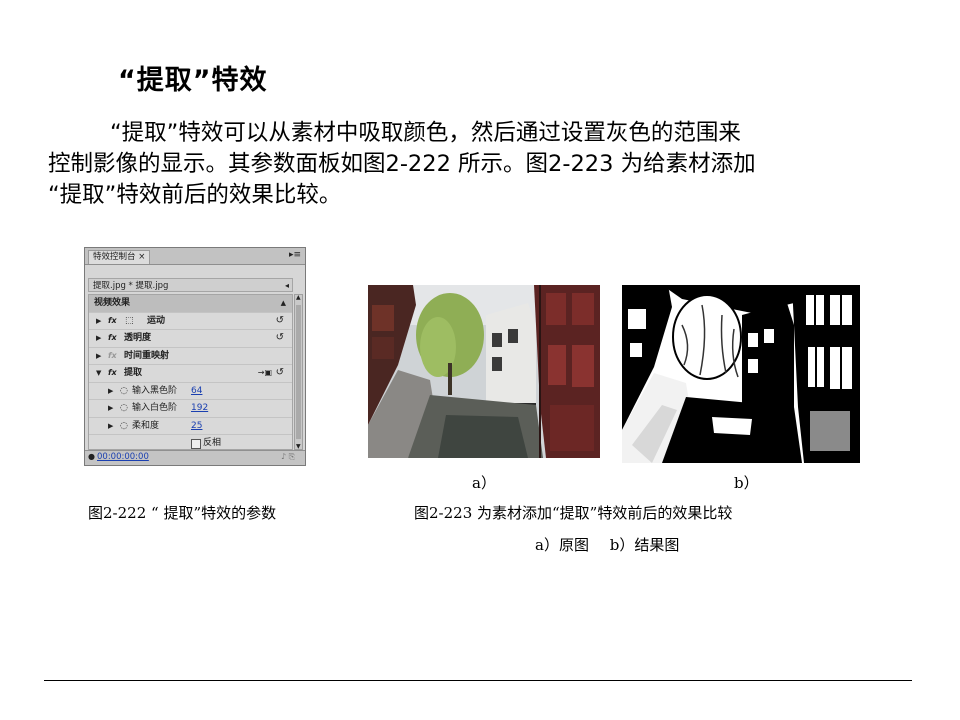 Image resolution: width=960 pixels, height=720 pixels. I want to click on param-row-white-input: ▶ ◌ 输入白色阶 192, so click(190, 409).